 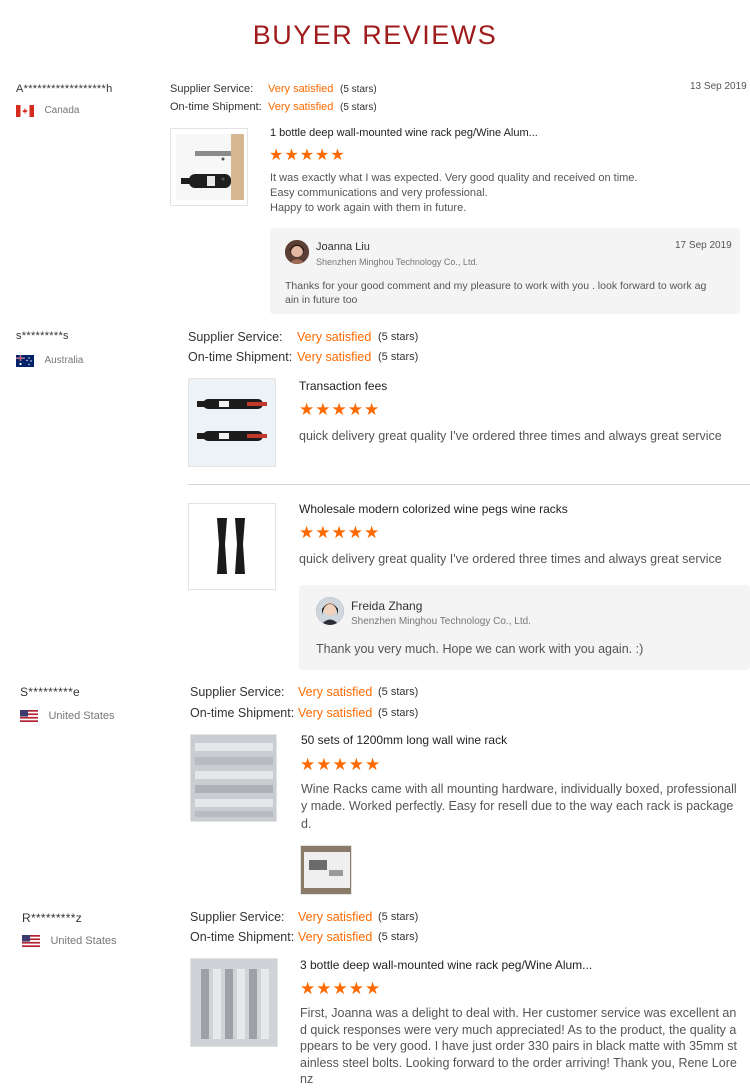 I want to click on buyer-name: A******************h, so click(x=64, y=89).